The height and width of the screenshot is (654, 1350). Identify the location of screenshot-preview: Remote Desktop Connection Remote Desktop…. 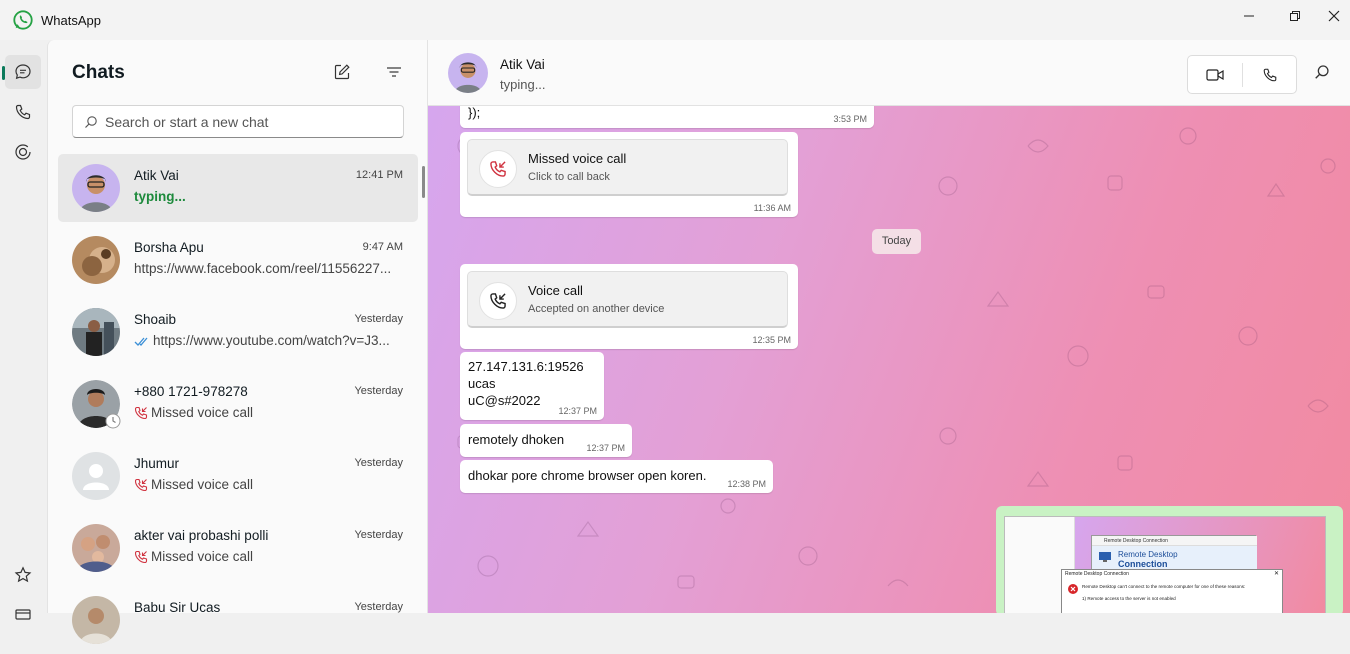
(1165, 564).